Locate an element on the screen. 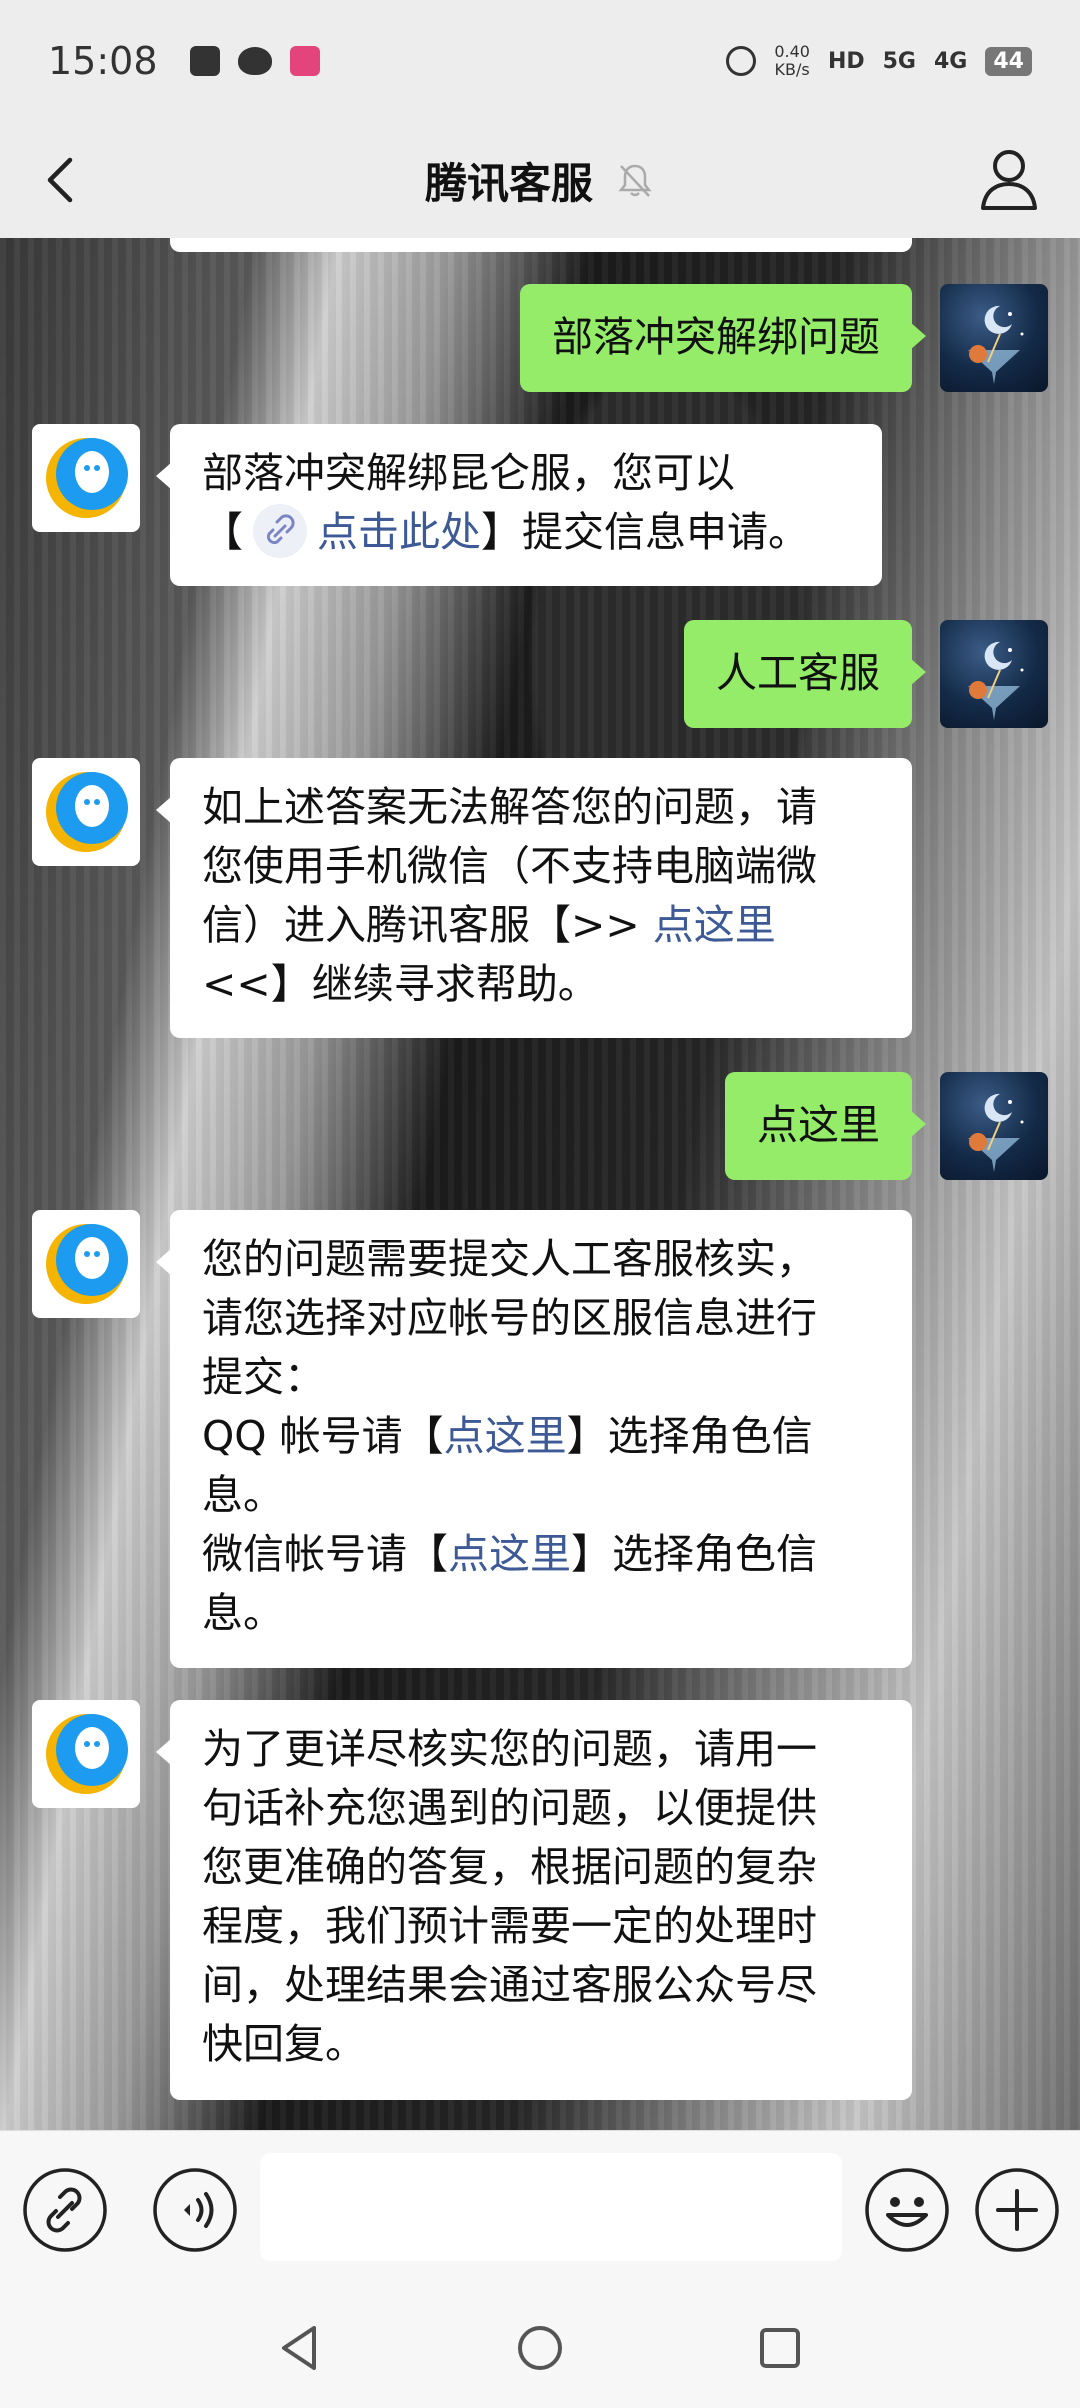 The image size is (1080, 2408). message-line: 快回复。 is located at coordinates (284, 2044).